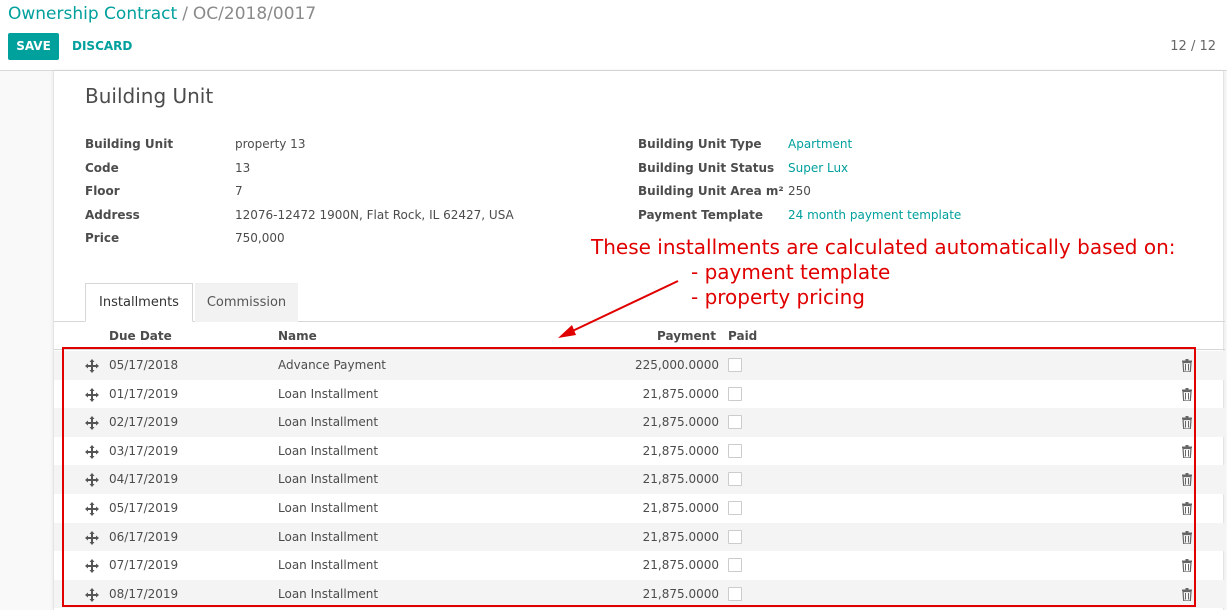  I want to click on field-price-value: 750,000, so click(260, 238).